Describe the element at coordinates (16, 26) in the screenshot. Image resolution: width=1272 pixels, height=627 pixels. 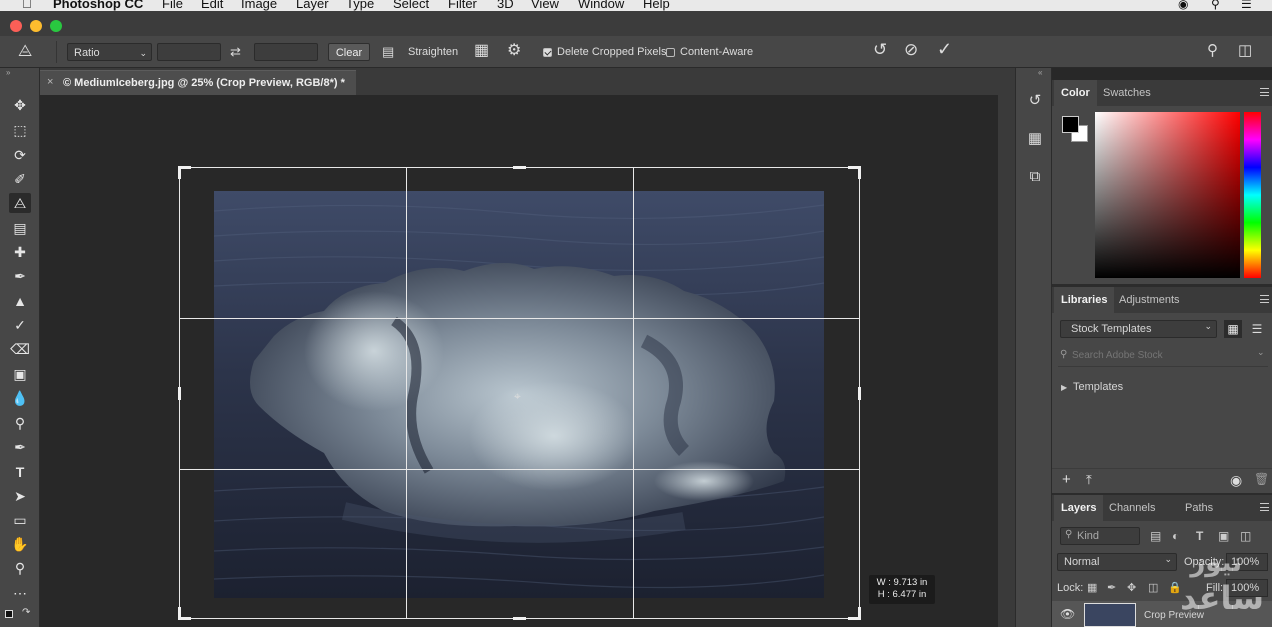
I see `close-window-button` at that location.